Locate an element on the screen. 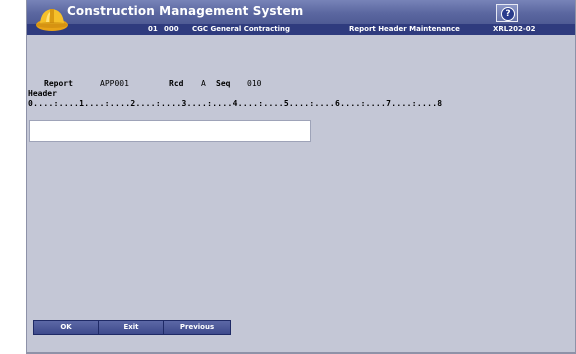  help-icon: ? is located at coordinates (508, 14).